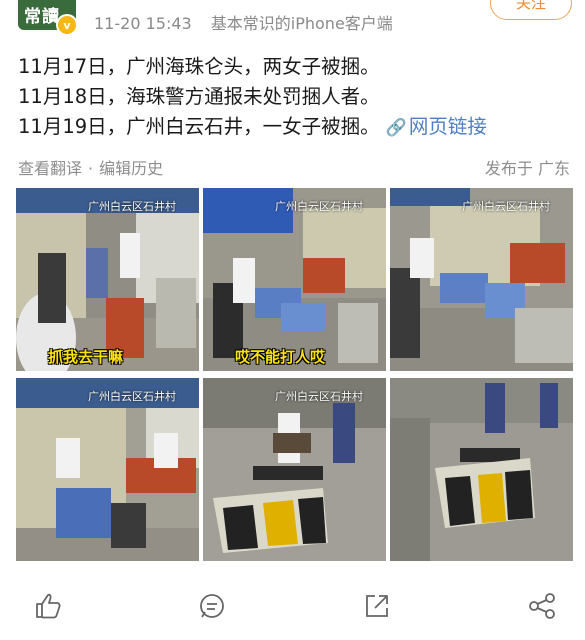  Describe the element at coordinates (292, 604) in the screenshot. I see `action-bar` at that location.